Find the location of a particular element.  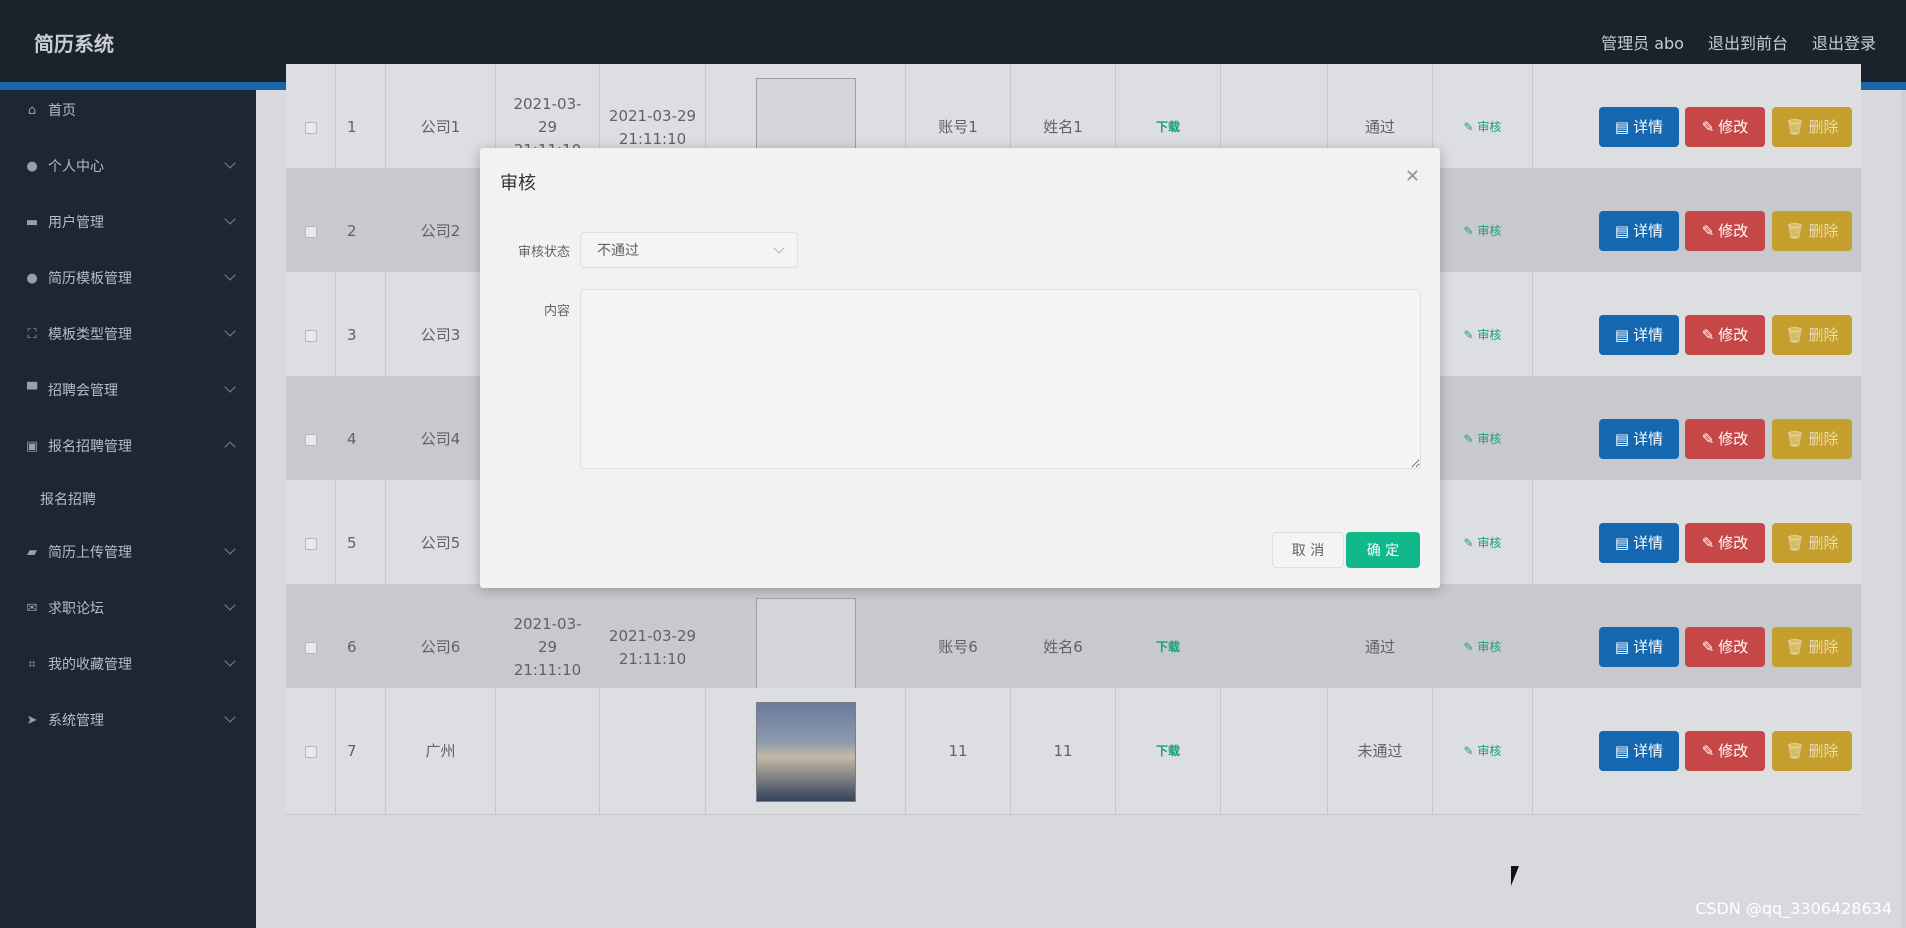

sidebar-item-resume-upload: ▰ 简历上传管理 is located at coordinates (128, 552).